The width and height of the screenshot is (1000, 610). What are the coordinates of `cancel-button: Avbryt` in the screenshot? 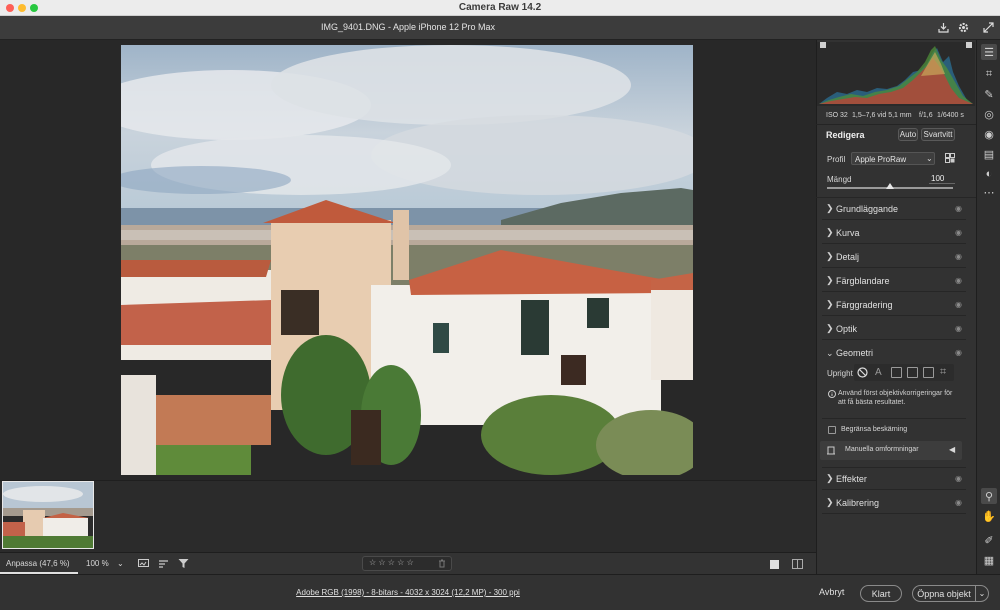 It's located at (831, 592).